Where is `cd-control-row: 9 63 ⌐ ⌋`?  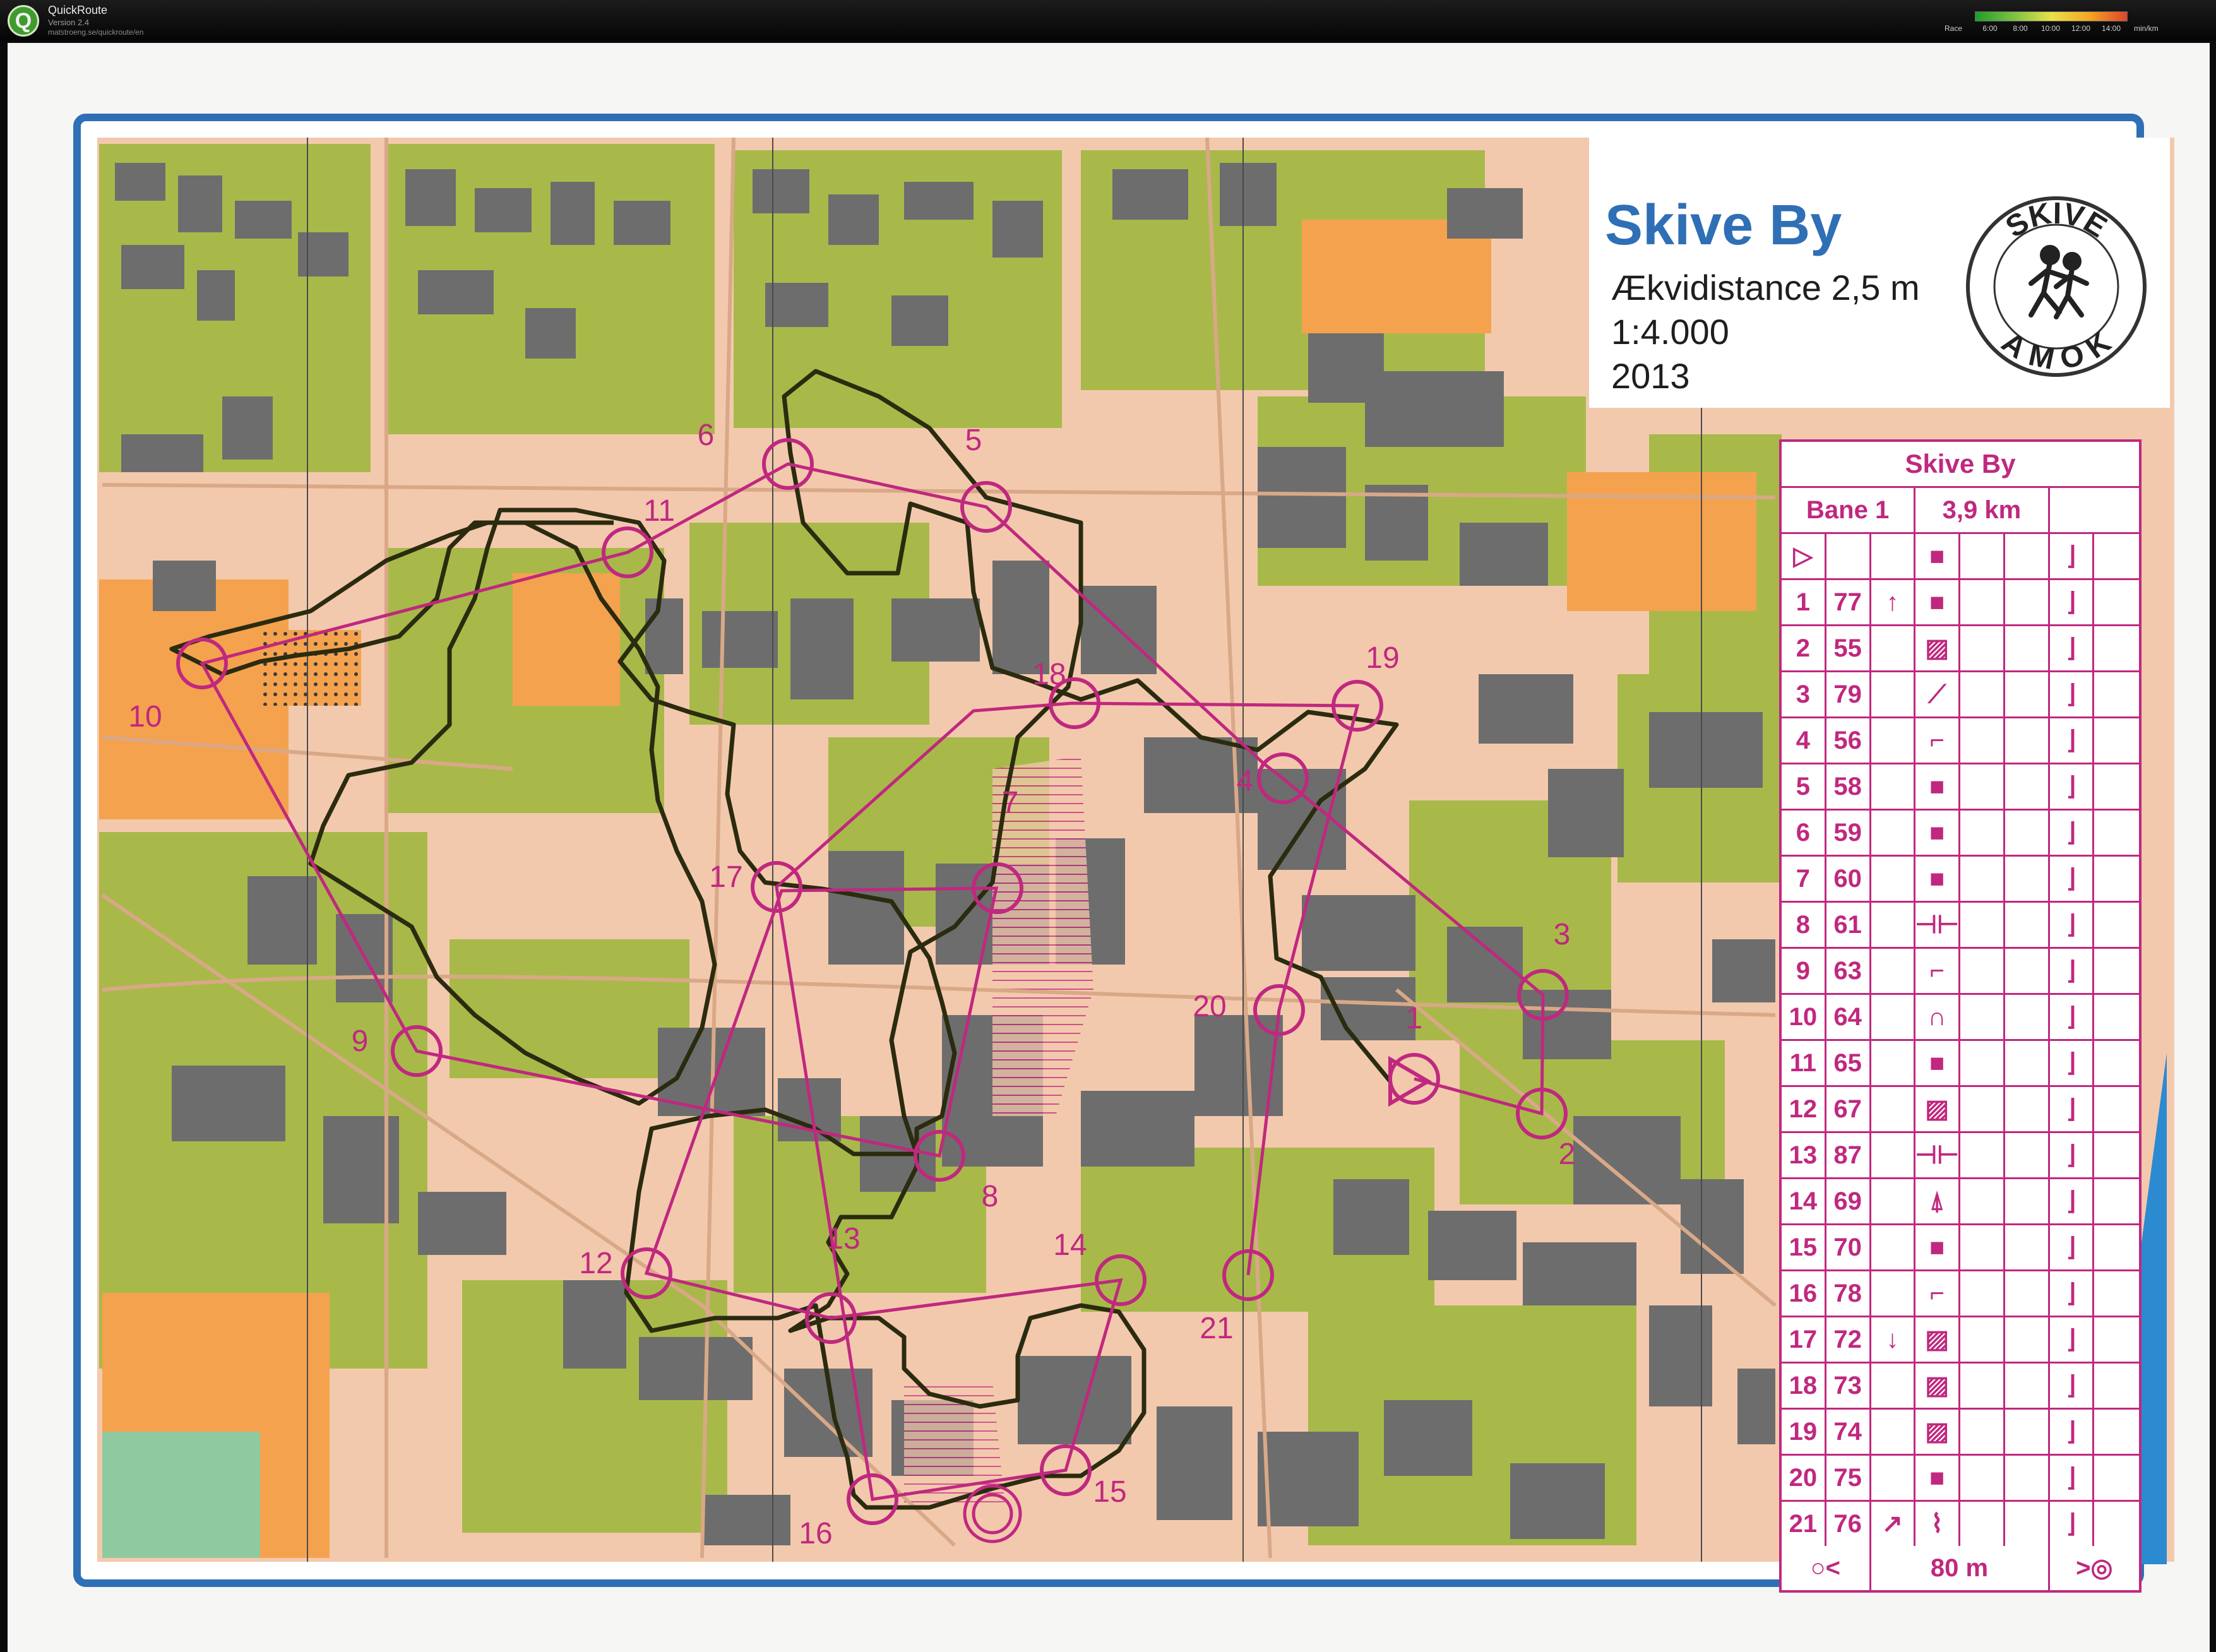 cd-control-row: 9 63 ⌐ ⌋ is located at coordinates (1960, 972).